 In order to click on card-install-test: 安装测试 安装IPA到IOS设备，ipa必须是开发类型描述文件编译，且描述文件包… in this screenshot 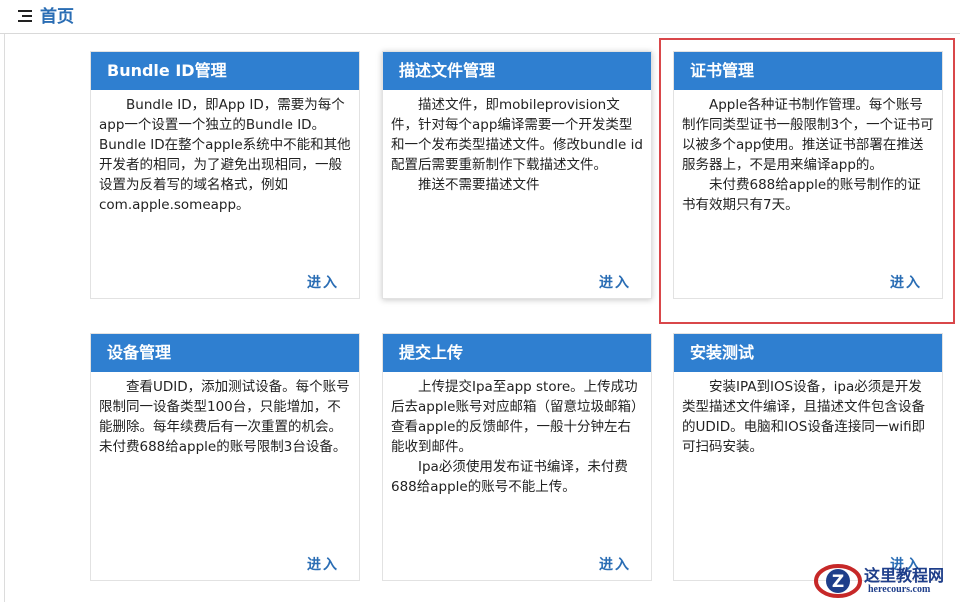, I will do `click(808, 457)`.